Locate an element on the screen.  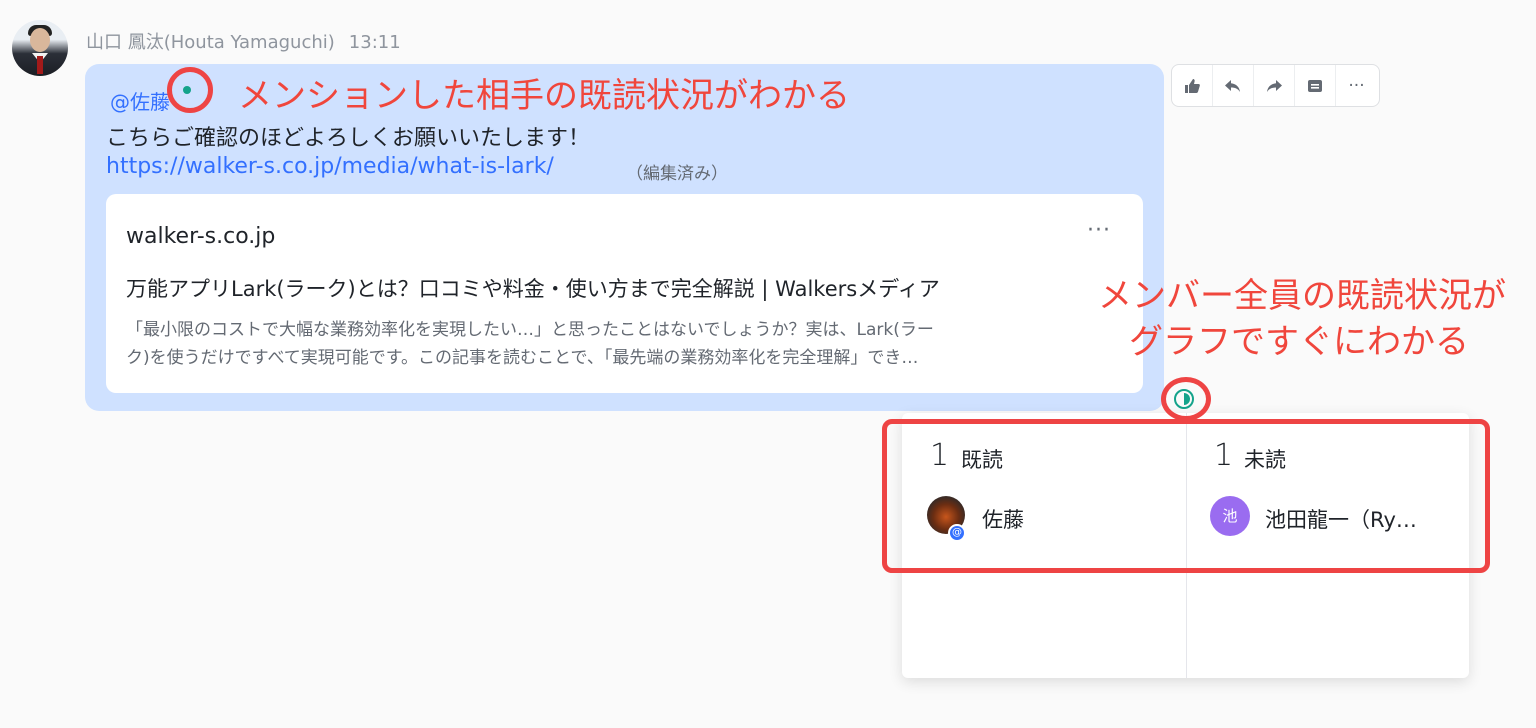
message-time: 13:11 is located at coordinates (374, 42).